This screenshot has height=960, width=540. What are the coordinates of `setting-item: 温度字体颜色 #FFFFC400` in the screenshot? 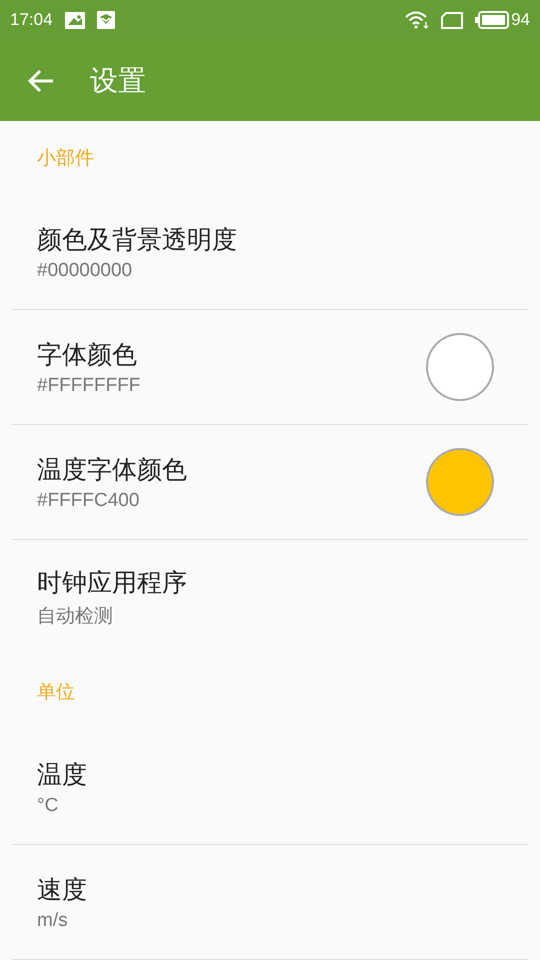 It's located at (270, 482).